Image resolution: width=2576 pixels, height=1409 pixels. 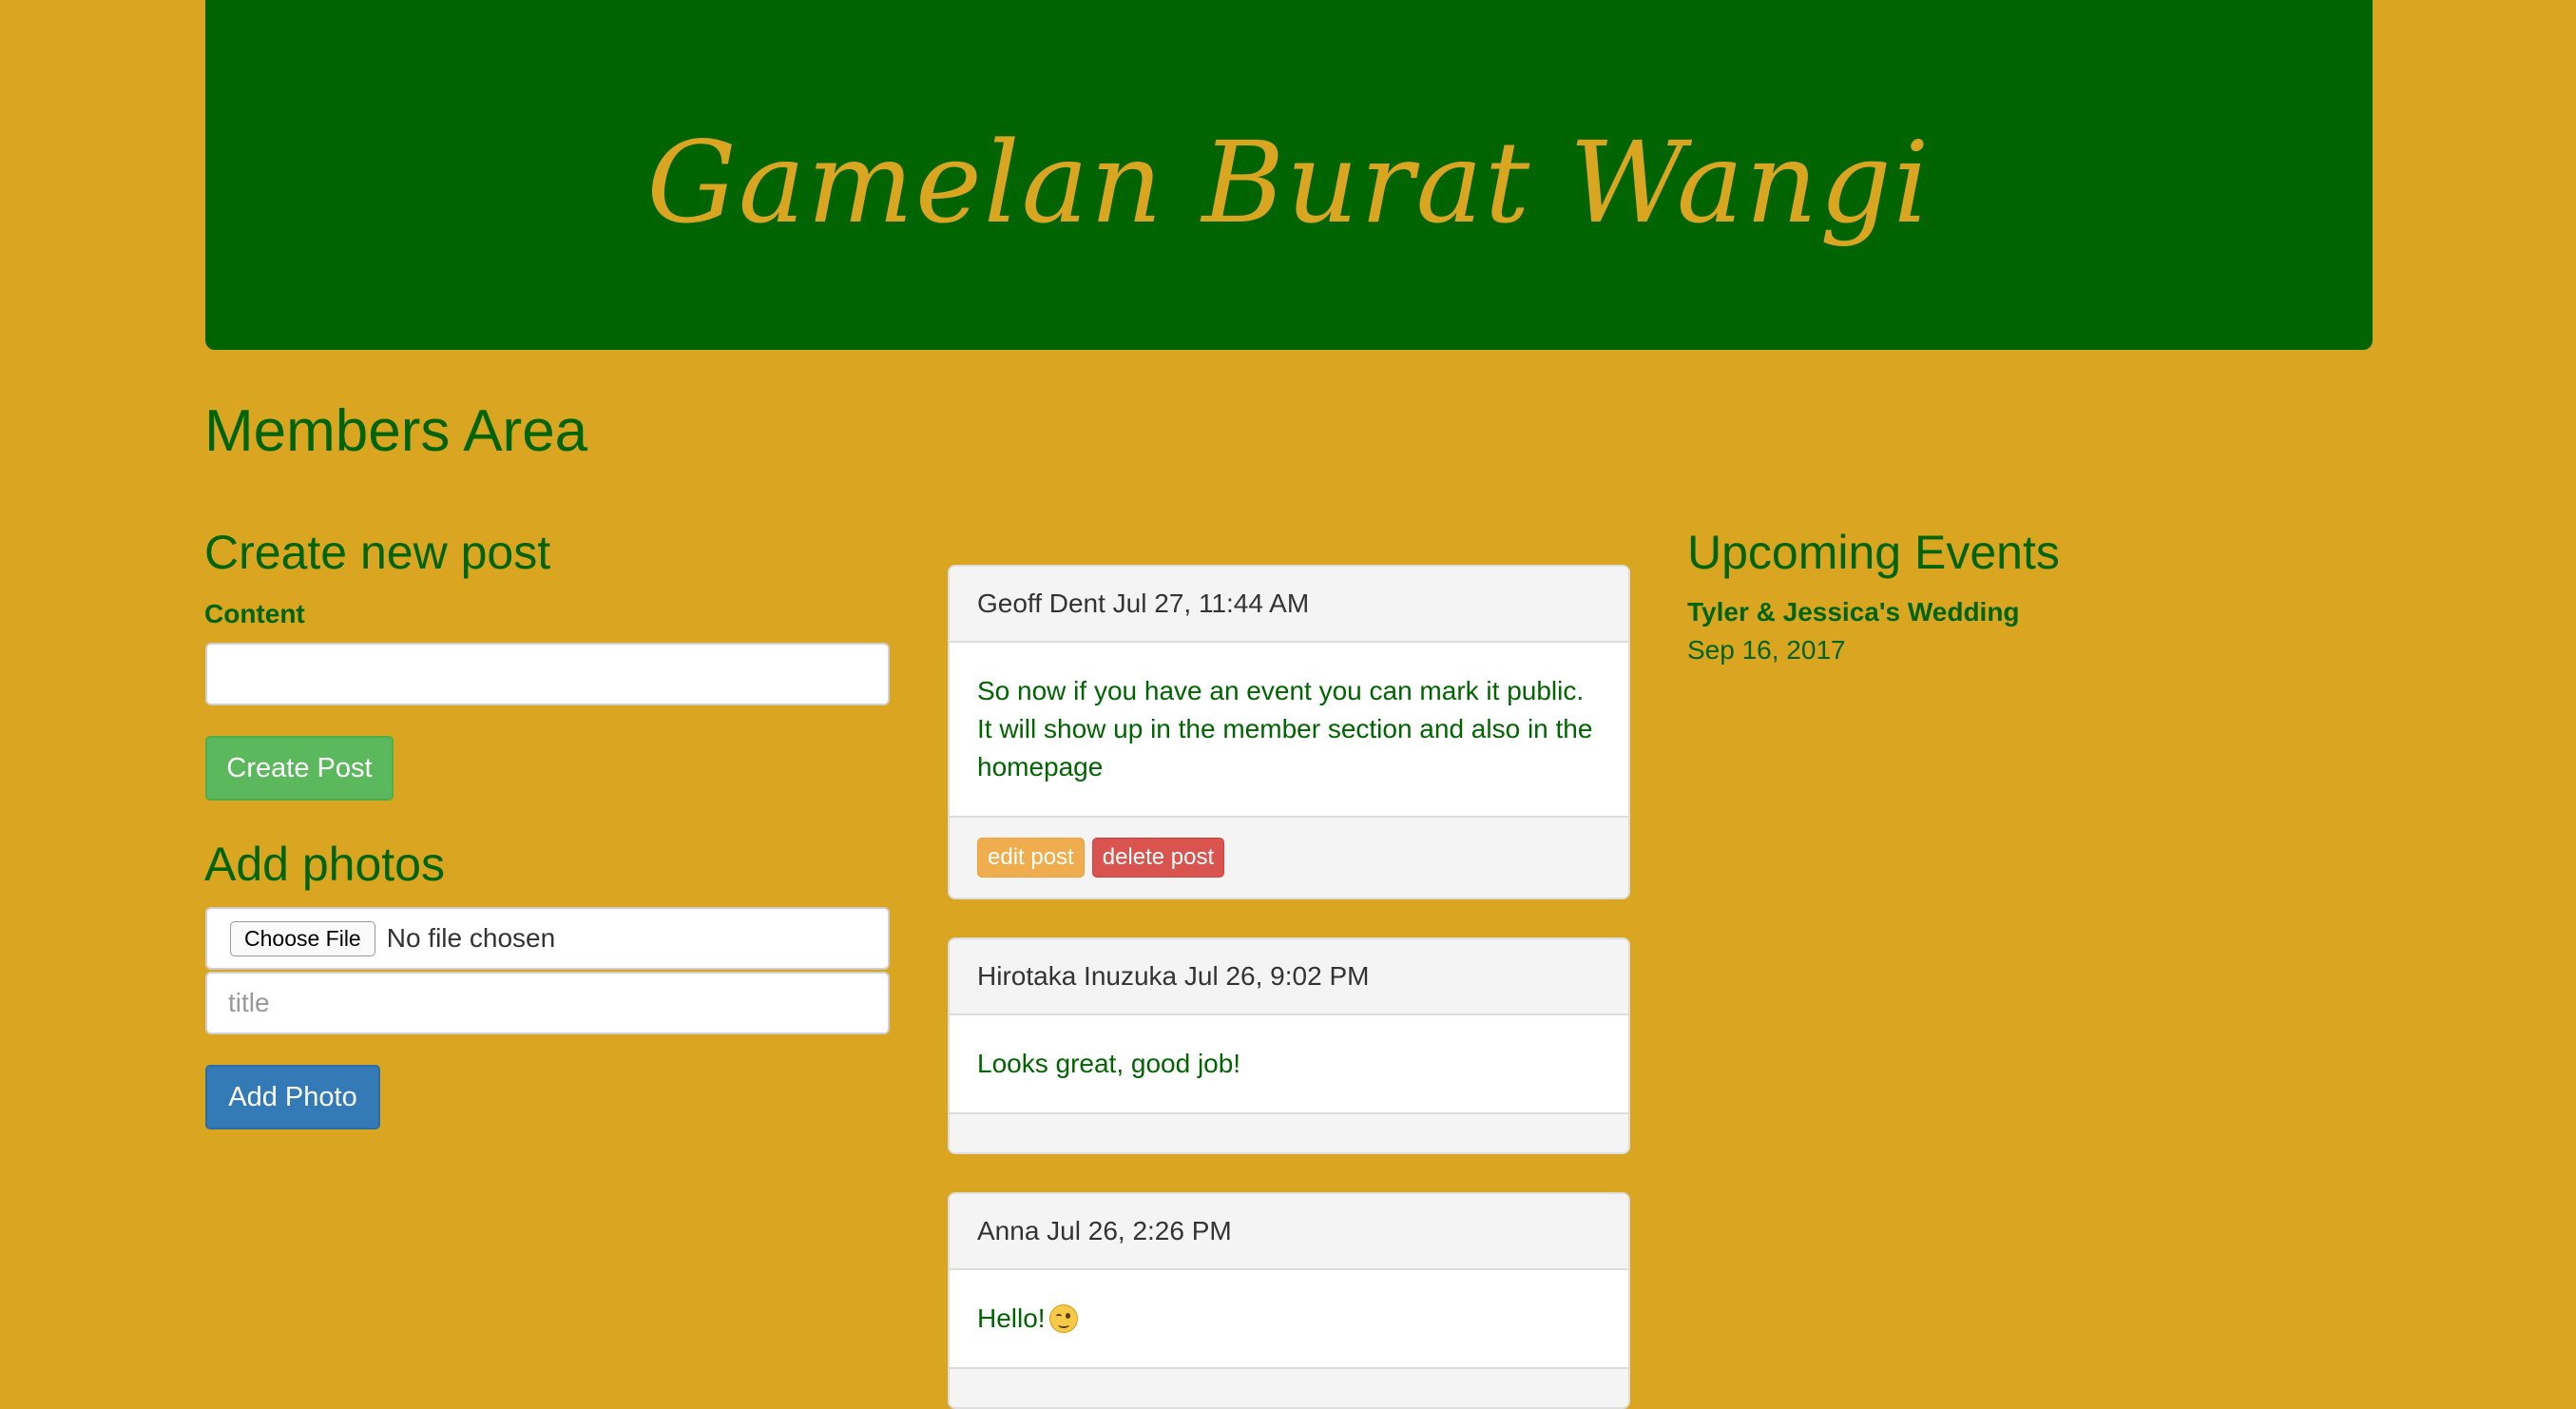 What do you see at coordinates (1158, 858) in the screenshot?
I see `delete-post-button: delete post` at bounding box center [1158, 858].